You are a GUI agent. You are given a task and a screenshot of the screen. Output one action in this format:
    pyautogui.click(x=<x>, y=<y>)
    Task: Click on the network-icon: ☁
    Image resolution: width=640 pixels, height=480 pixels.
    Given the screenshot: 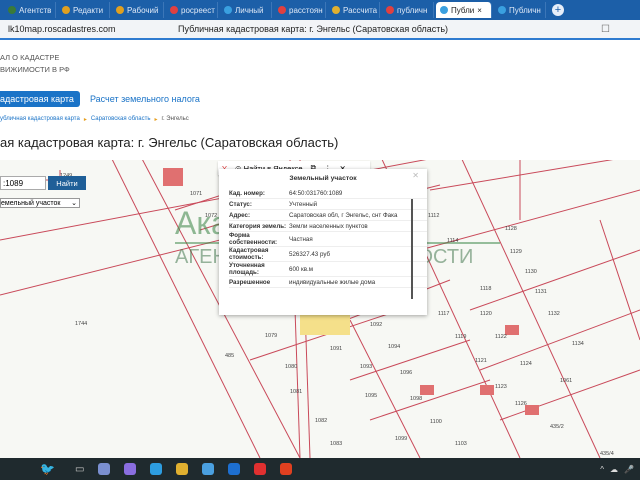 What is the action you would take?
    pyautogui.click(x=614, y=469)
    